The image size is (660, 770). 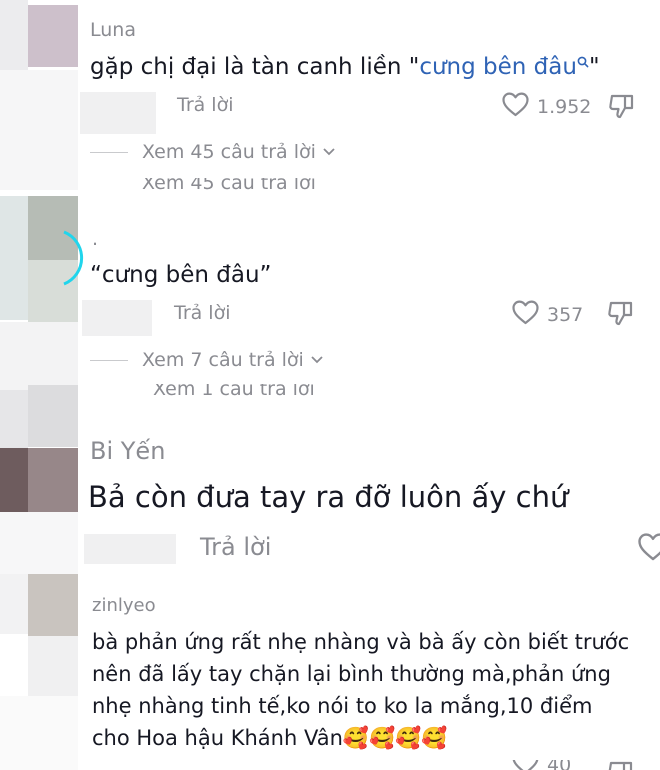 What do you see at coordinates (39, 356) in the screenshot?
I see `avatar-strip-b` at bounding box center [39, 356].